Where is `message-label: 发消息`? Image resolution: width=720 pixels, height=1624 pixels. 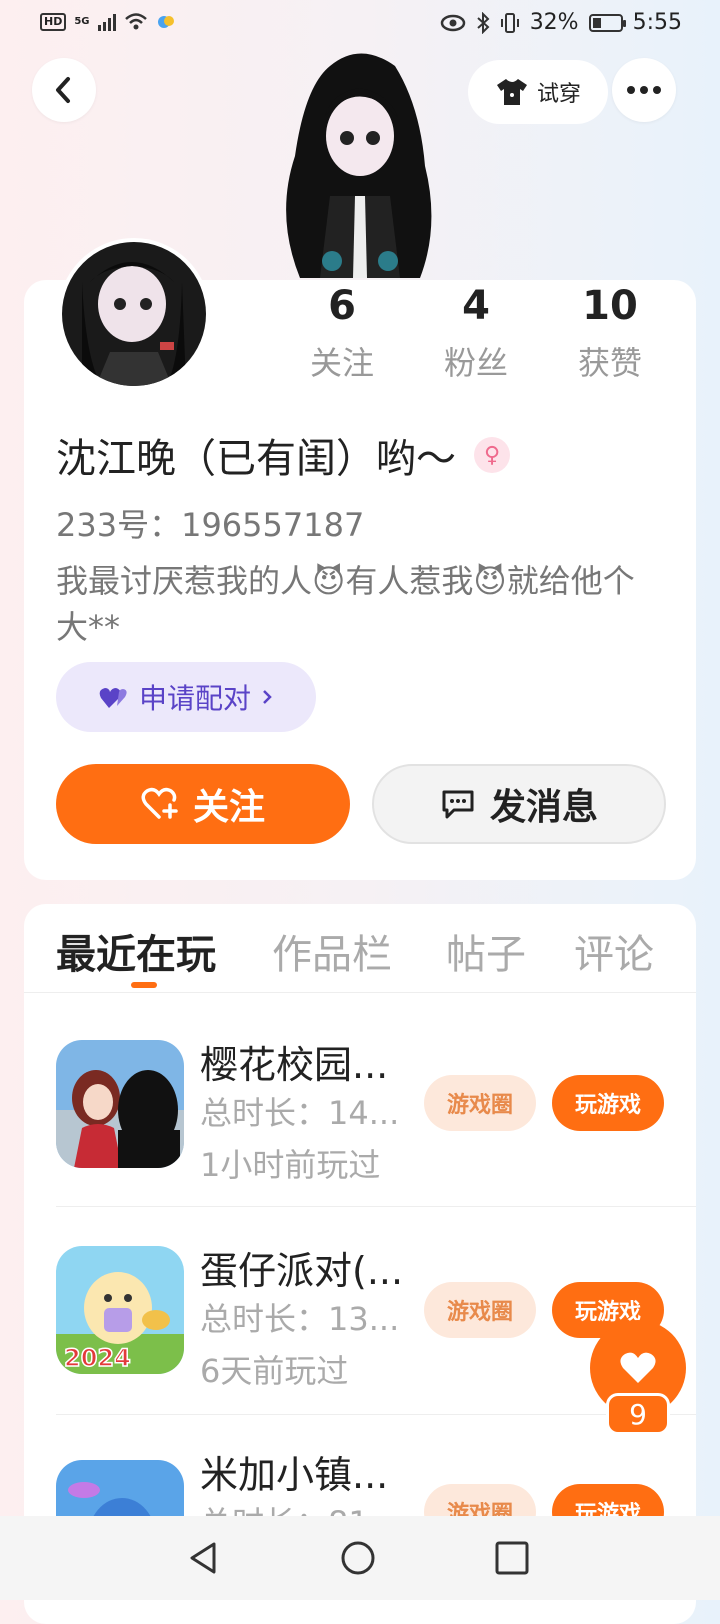
message-label: 发消息 is located at coordinates (543, 807).